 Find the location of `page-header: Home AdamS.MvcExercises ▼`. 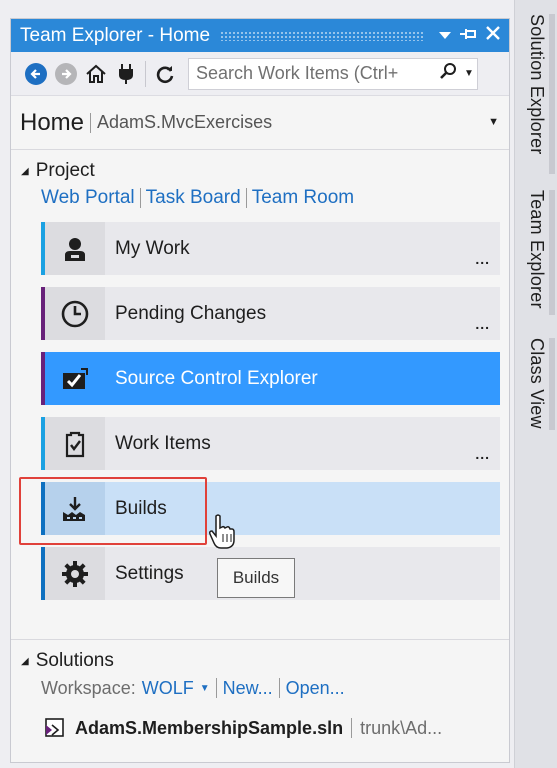

page-header: Home AdamS.MvcExercises ▼ is located at coordinates (260, 122).